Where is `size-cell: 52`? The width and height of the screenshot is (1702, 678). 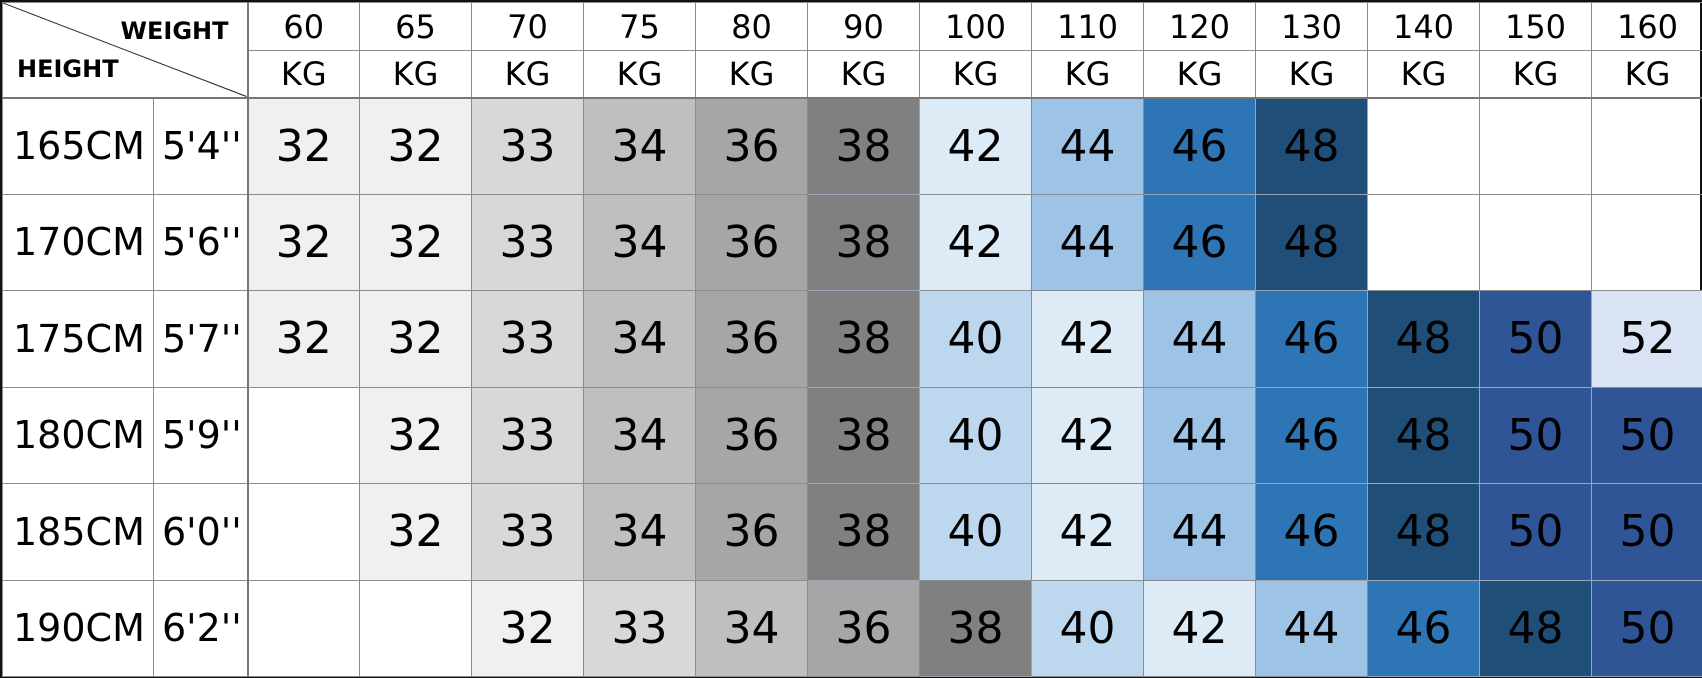 size-cell: 52 is located at coordinates (1646, 339).